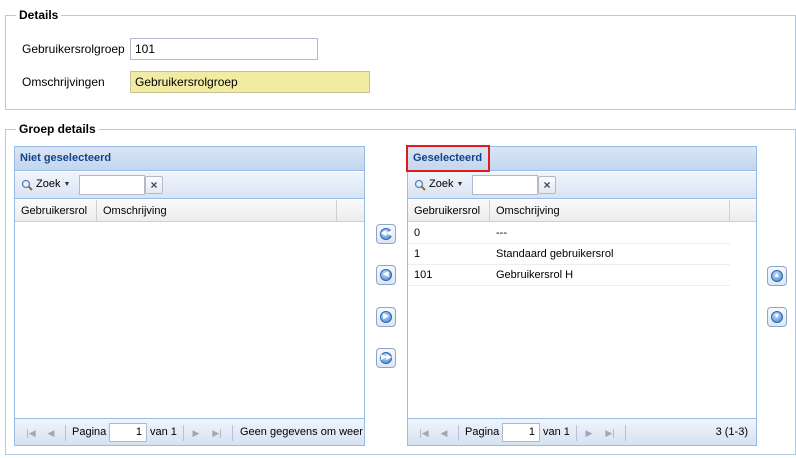 The image size is (796, 458). Describe the element at coordinates (57, 129) in the screenshot. I see `groep-details-legend: Groep details` at that location.